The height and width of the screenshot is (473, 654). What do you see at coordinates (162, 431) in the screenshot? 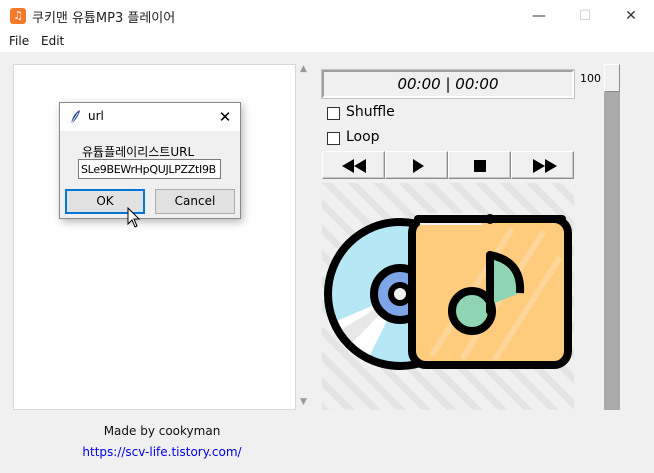
I see `made-by-label: Made by cookyman` at bounding box center [162, 431].